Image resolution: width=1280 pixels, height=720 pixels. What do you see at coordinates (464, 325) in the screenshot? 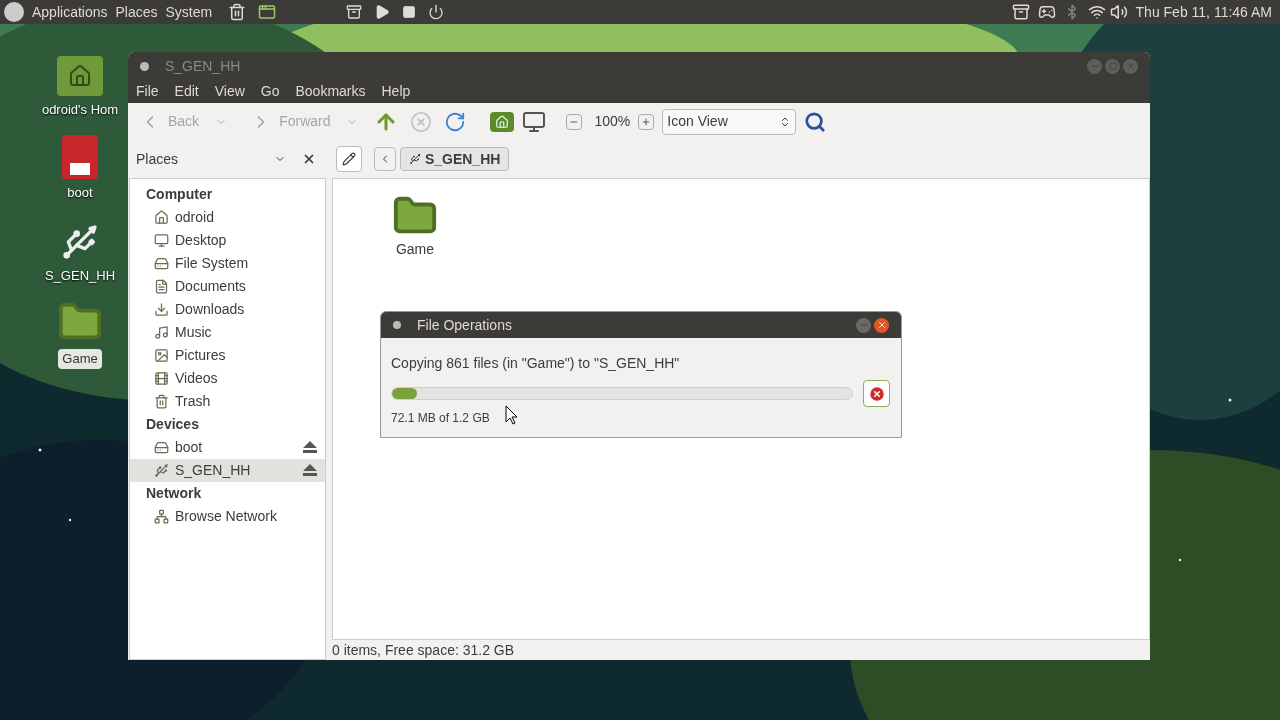
I see `dialog-title: File Operations` at bounding box center [464, 325].